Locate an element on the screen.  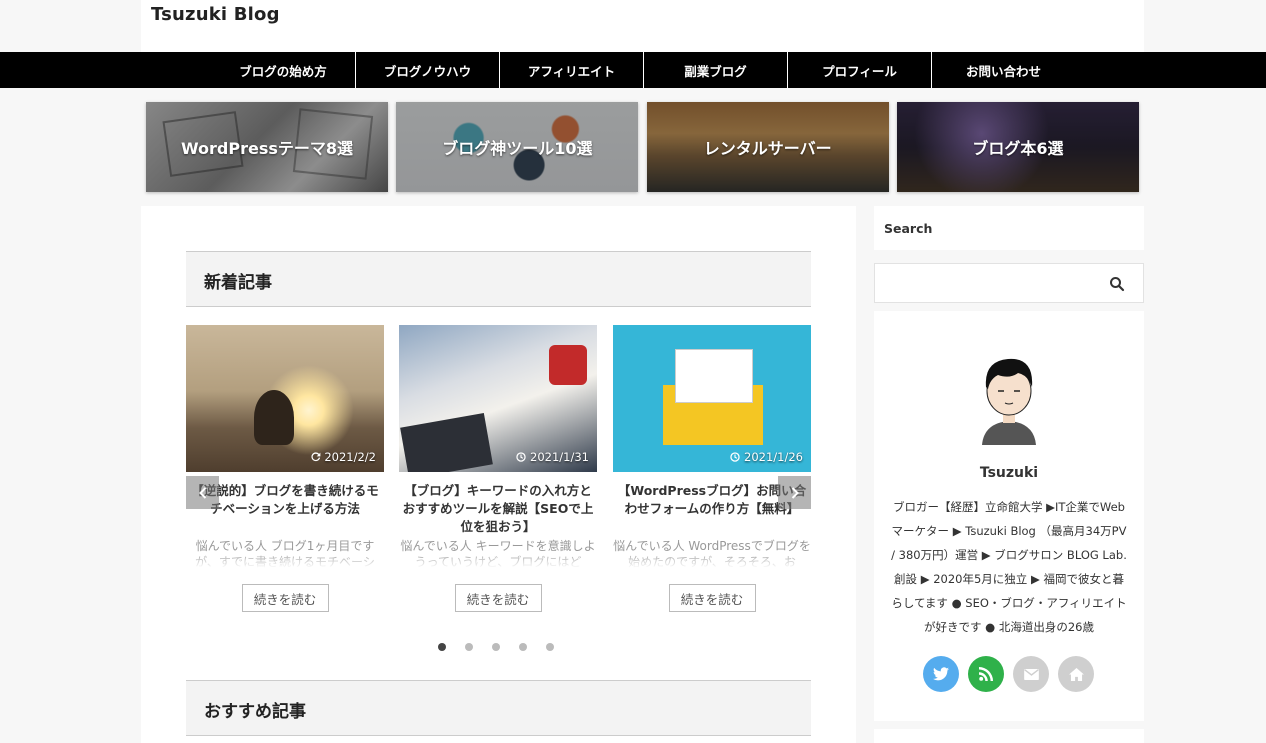
chevron-left-icon is located at coordinates (202, 492).